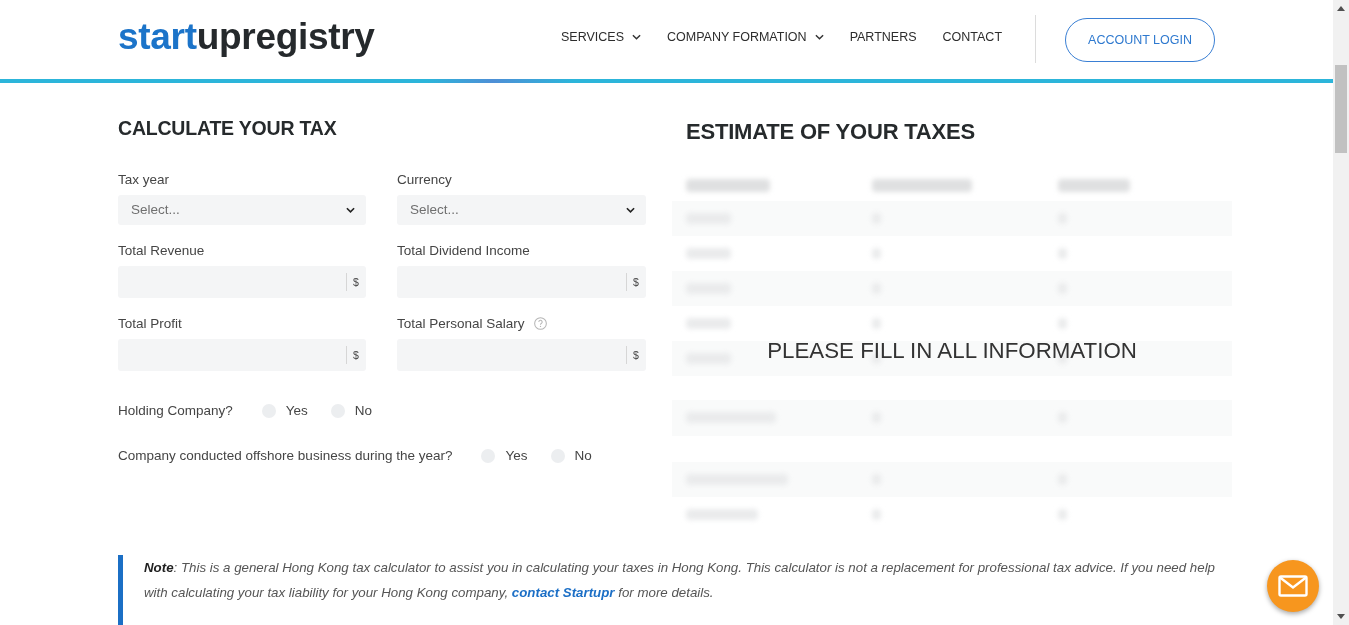 This screenshot has height=625, width=1349. I want to click on nav-link: CONTACT, so click(972, 37).